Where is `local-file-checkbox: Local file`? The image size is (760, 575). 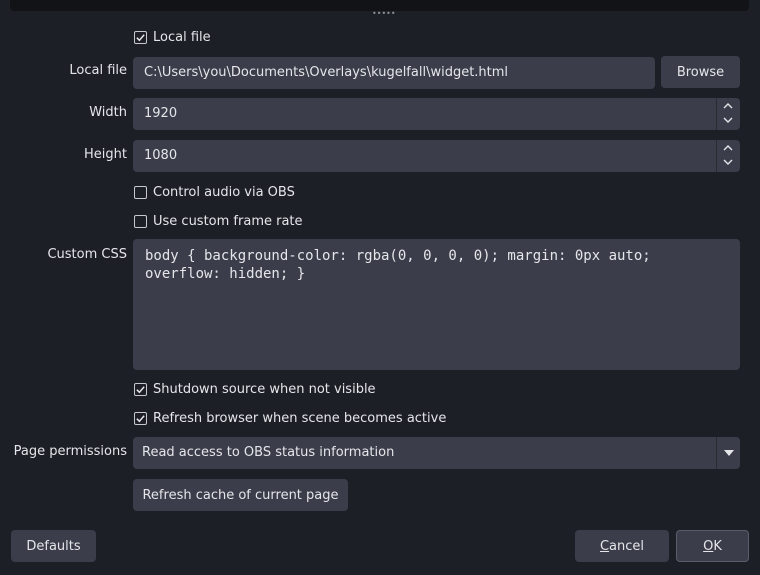 local-file-checkbox: Local file is located at coordinates (172, 37).